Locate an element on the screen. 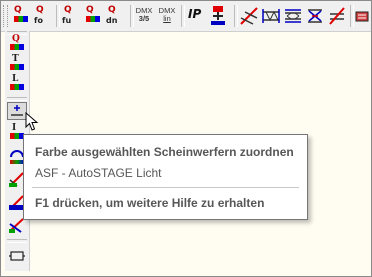 The width and height of the screenshot is (372, 277). dmx-35-label: DMX 3/5 is located at coordinates (144, 15).